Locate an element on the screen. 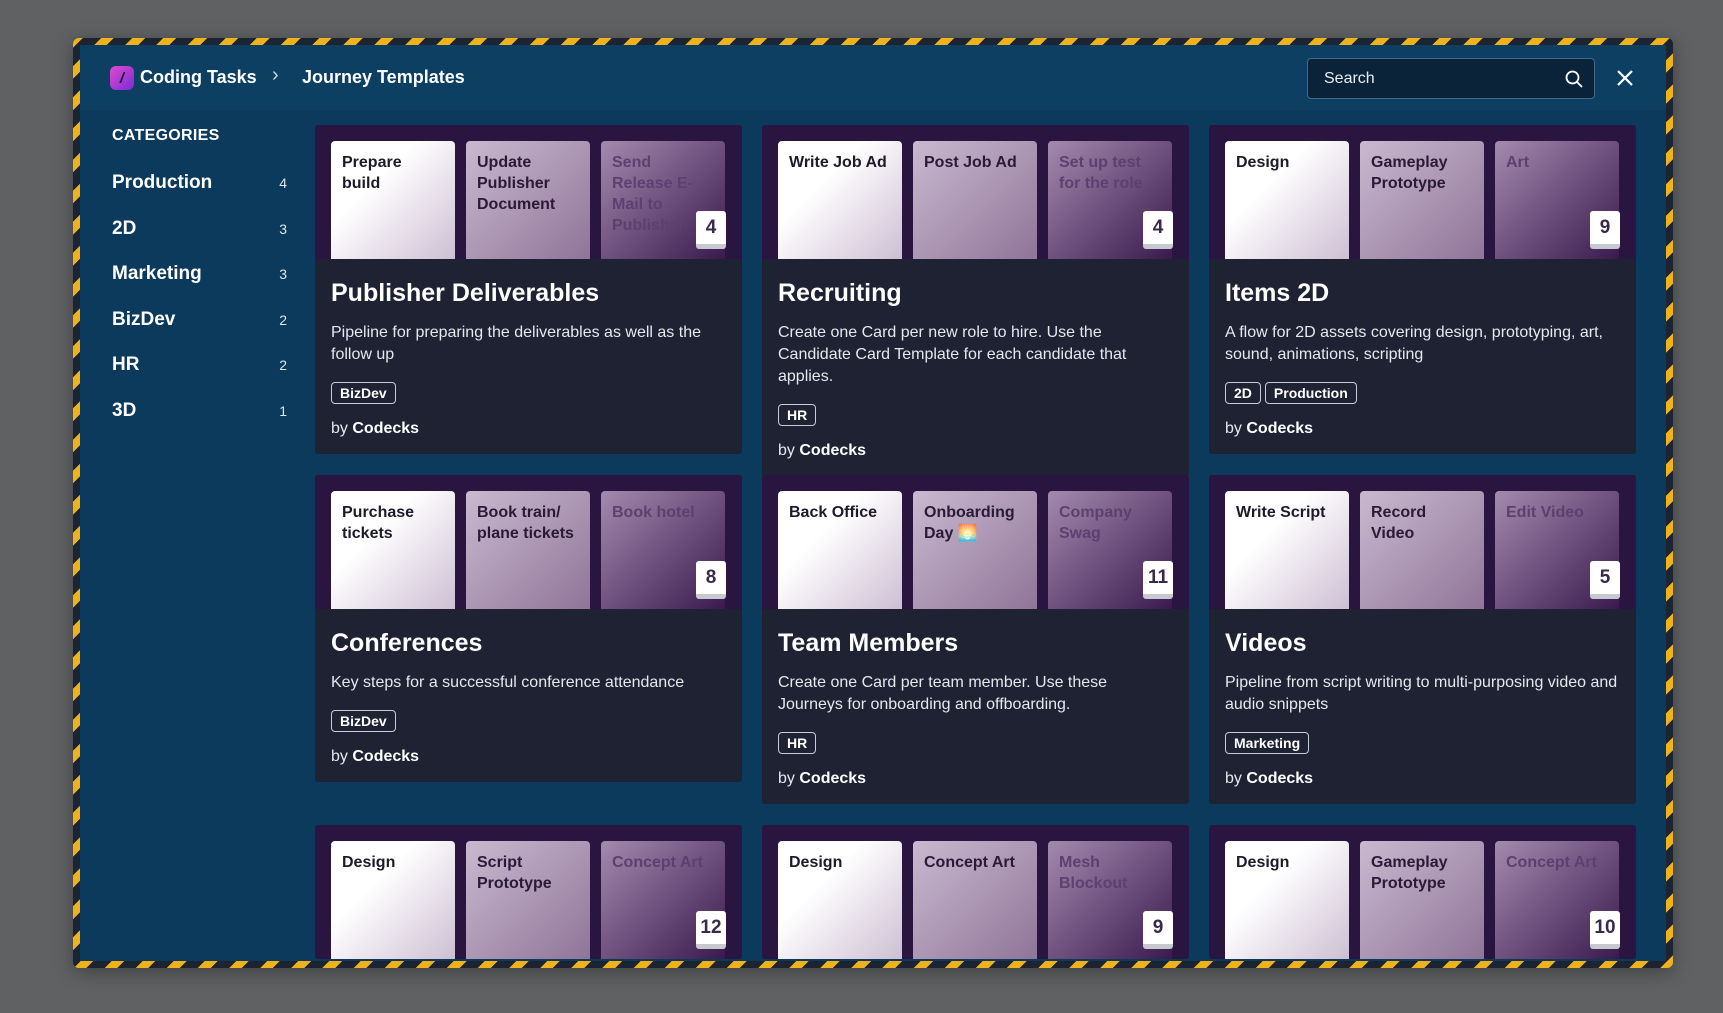  sidebar-item-marketing: Marketing 3 is located at coordinates (199, 274).